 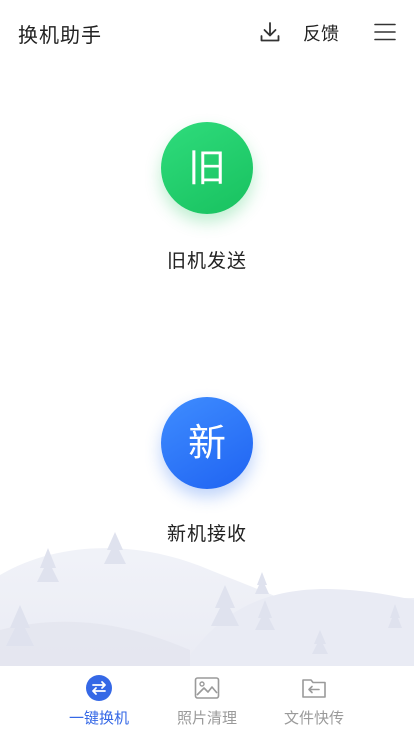 What do you see at coordinates (385, 32) in the screenshot?
I see `menu-icon` at bounding box center [385, 32].